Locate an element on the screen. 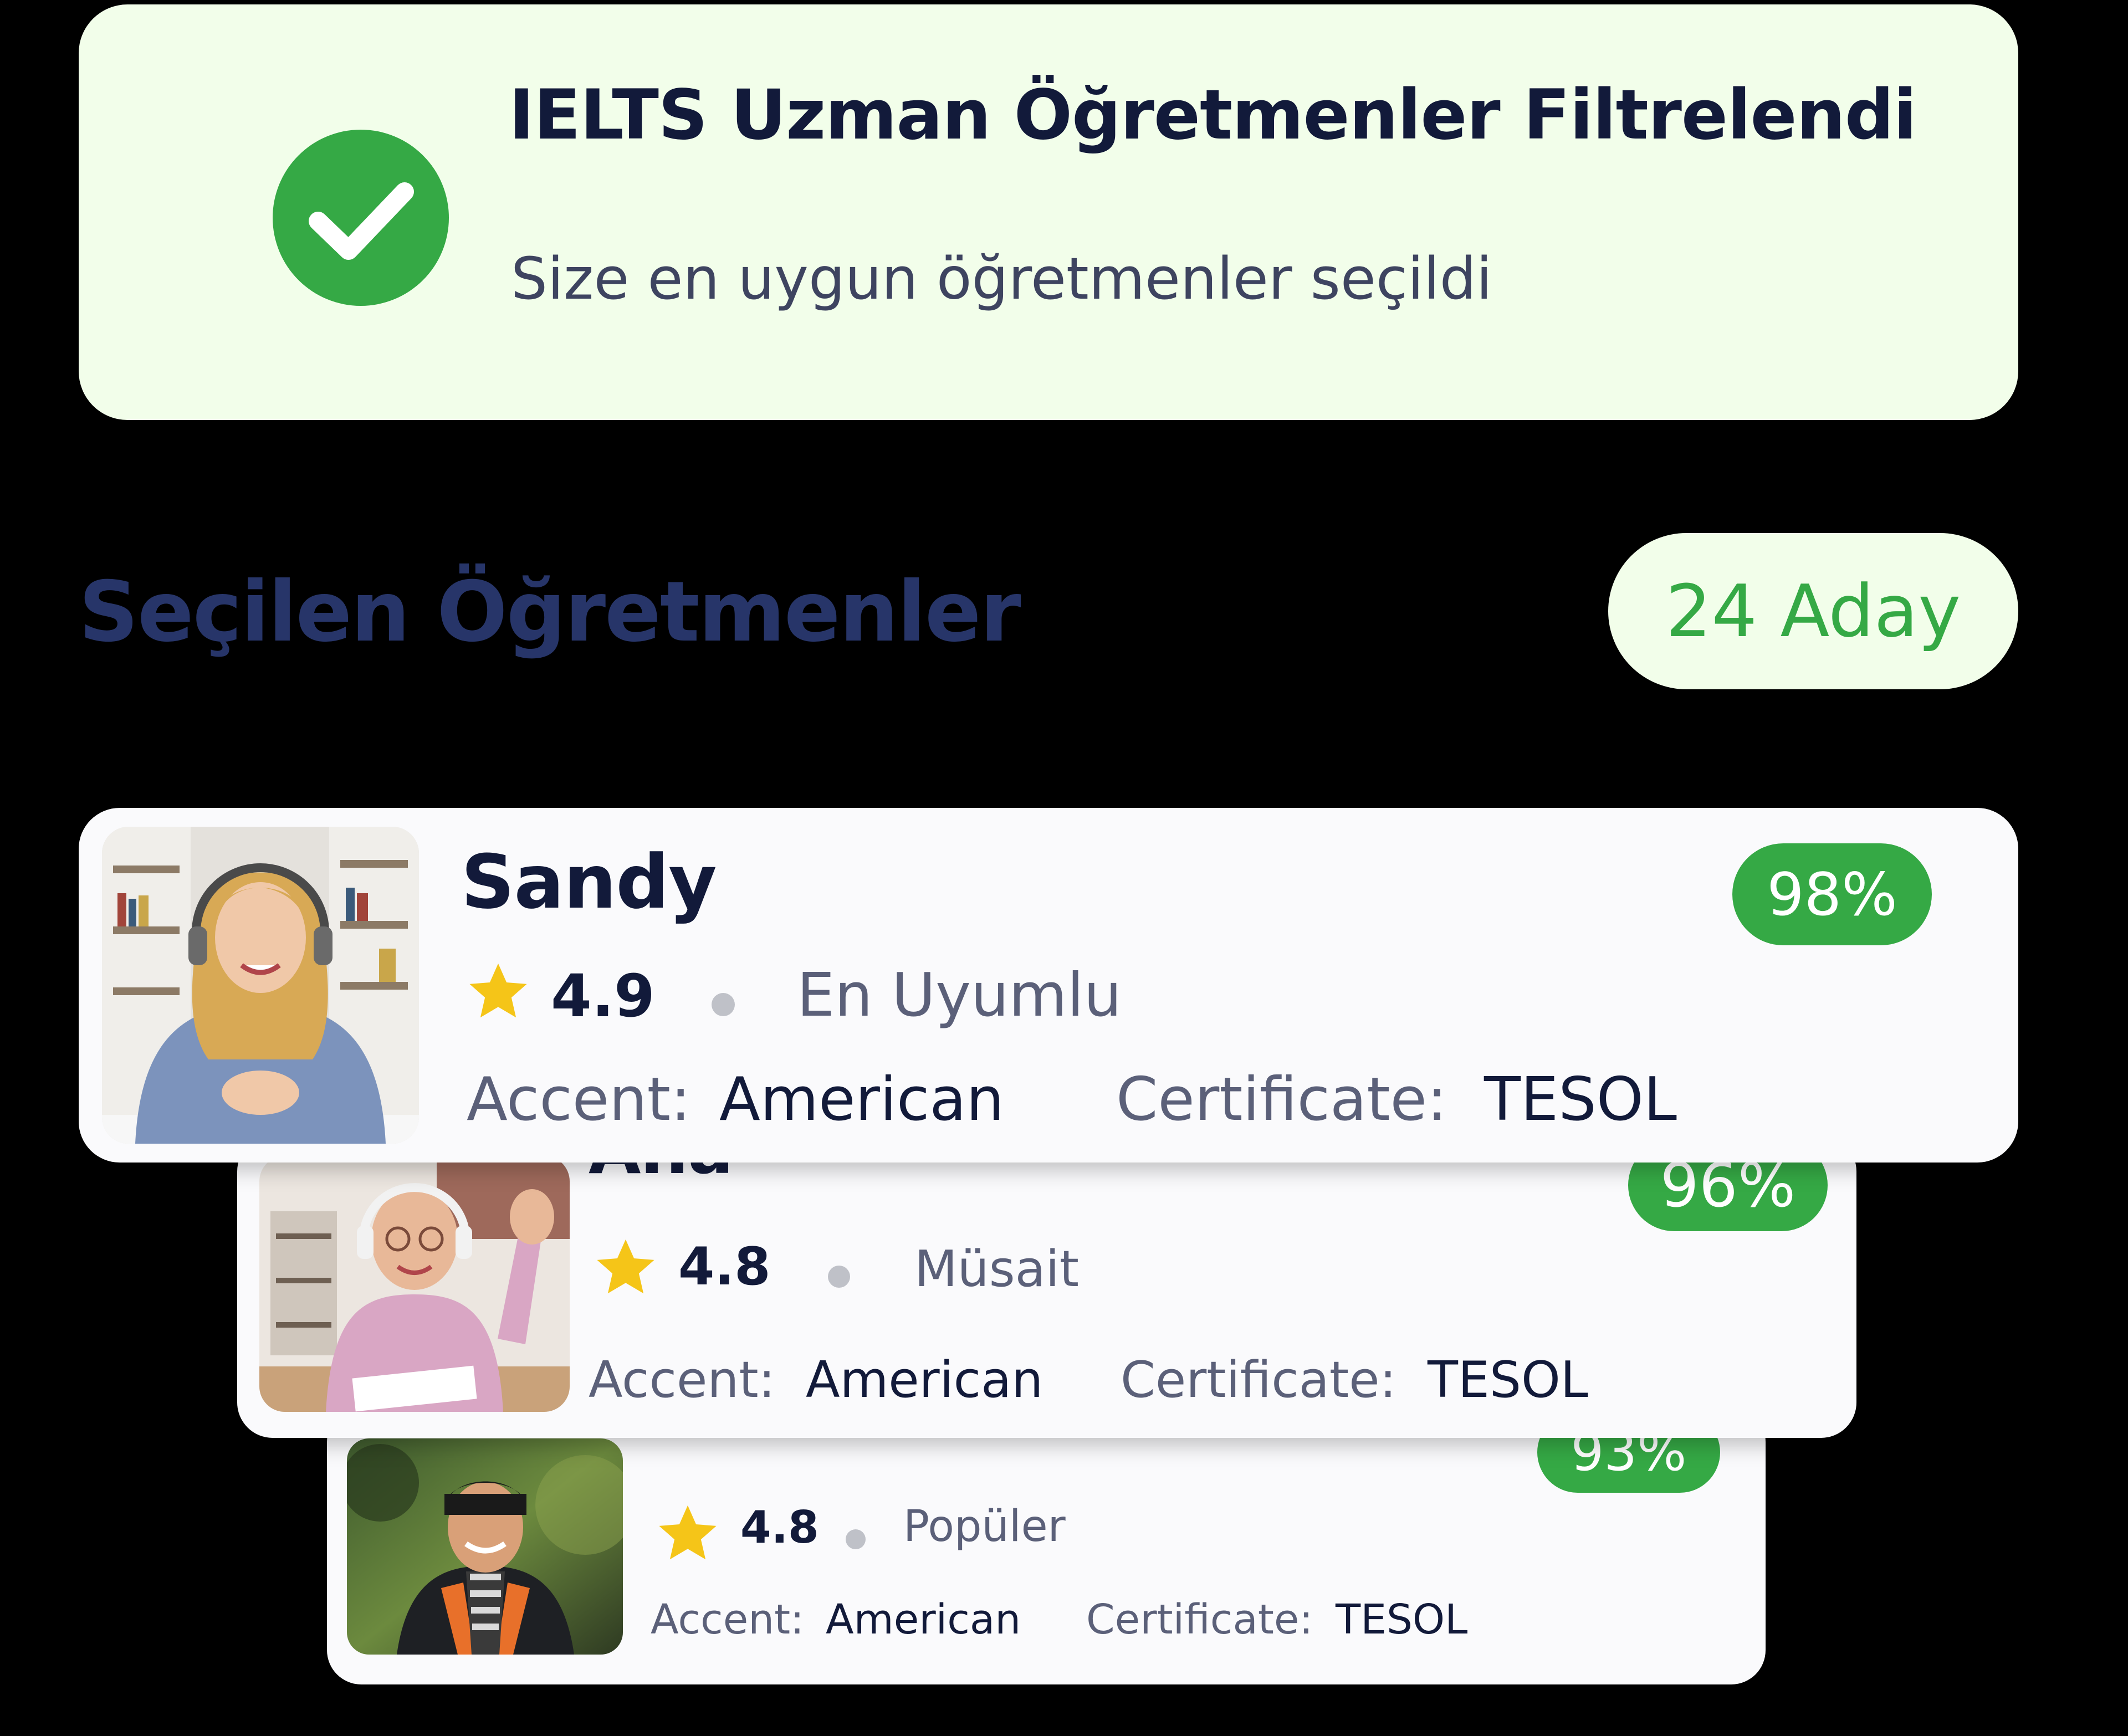  teacher-photo-travis is located at coordinates (485, 1546).